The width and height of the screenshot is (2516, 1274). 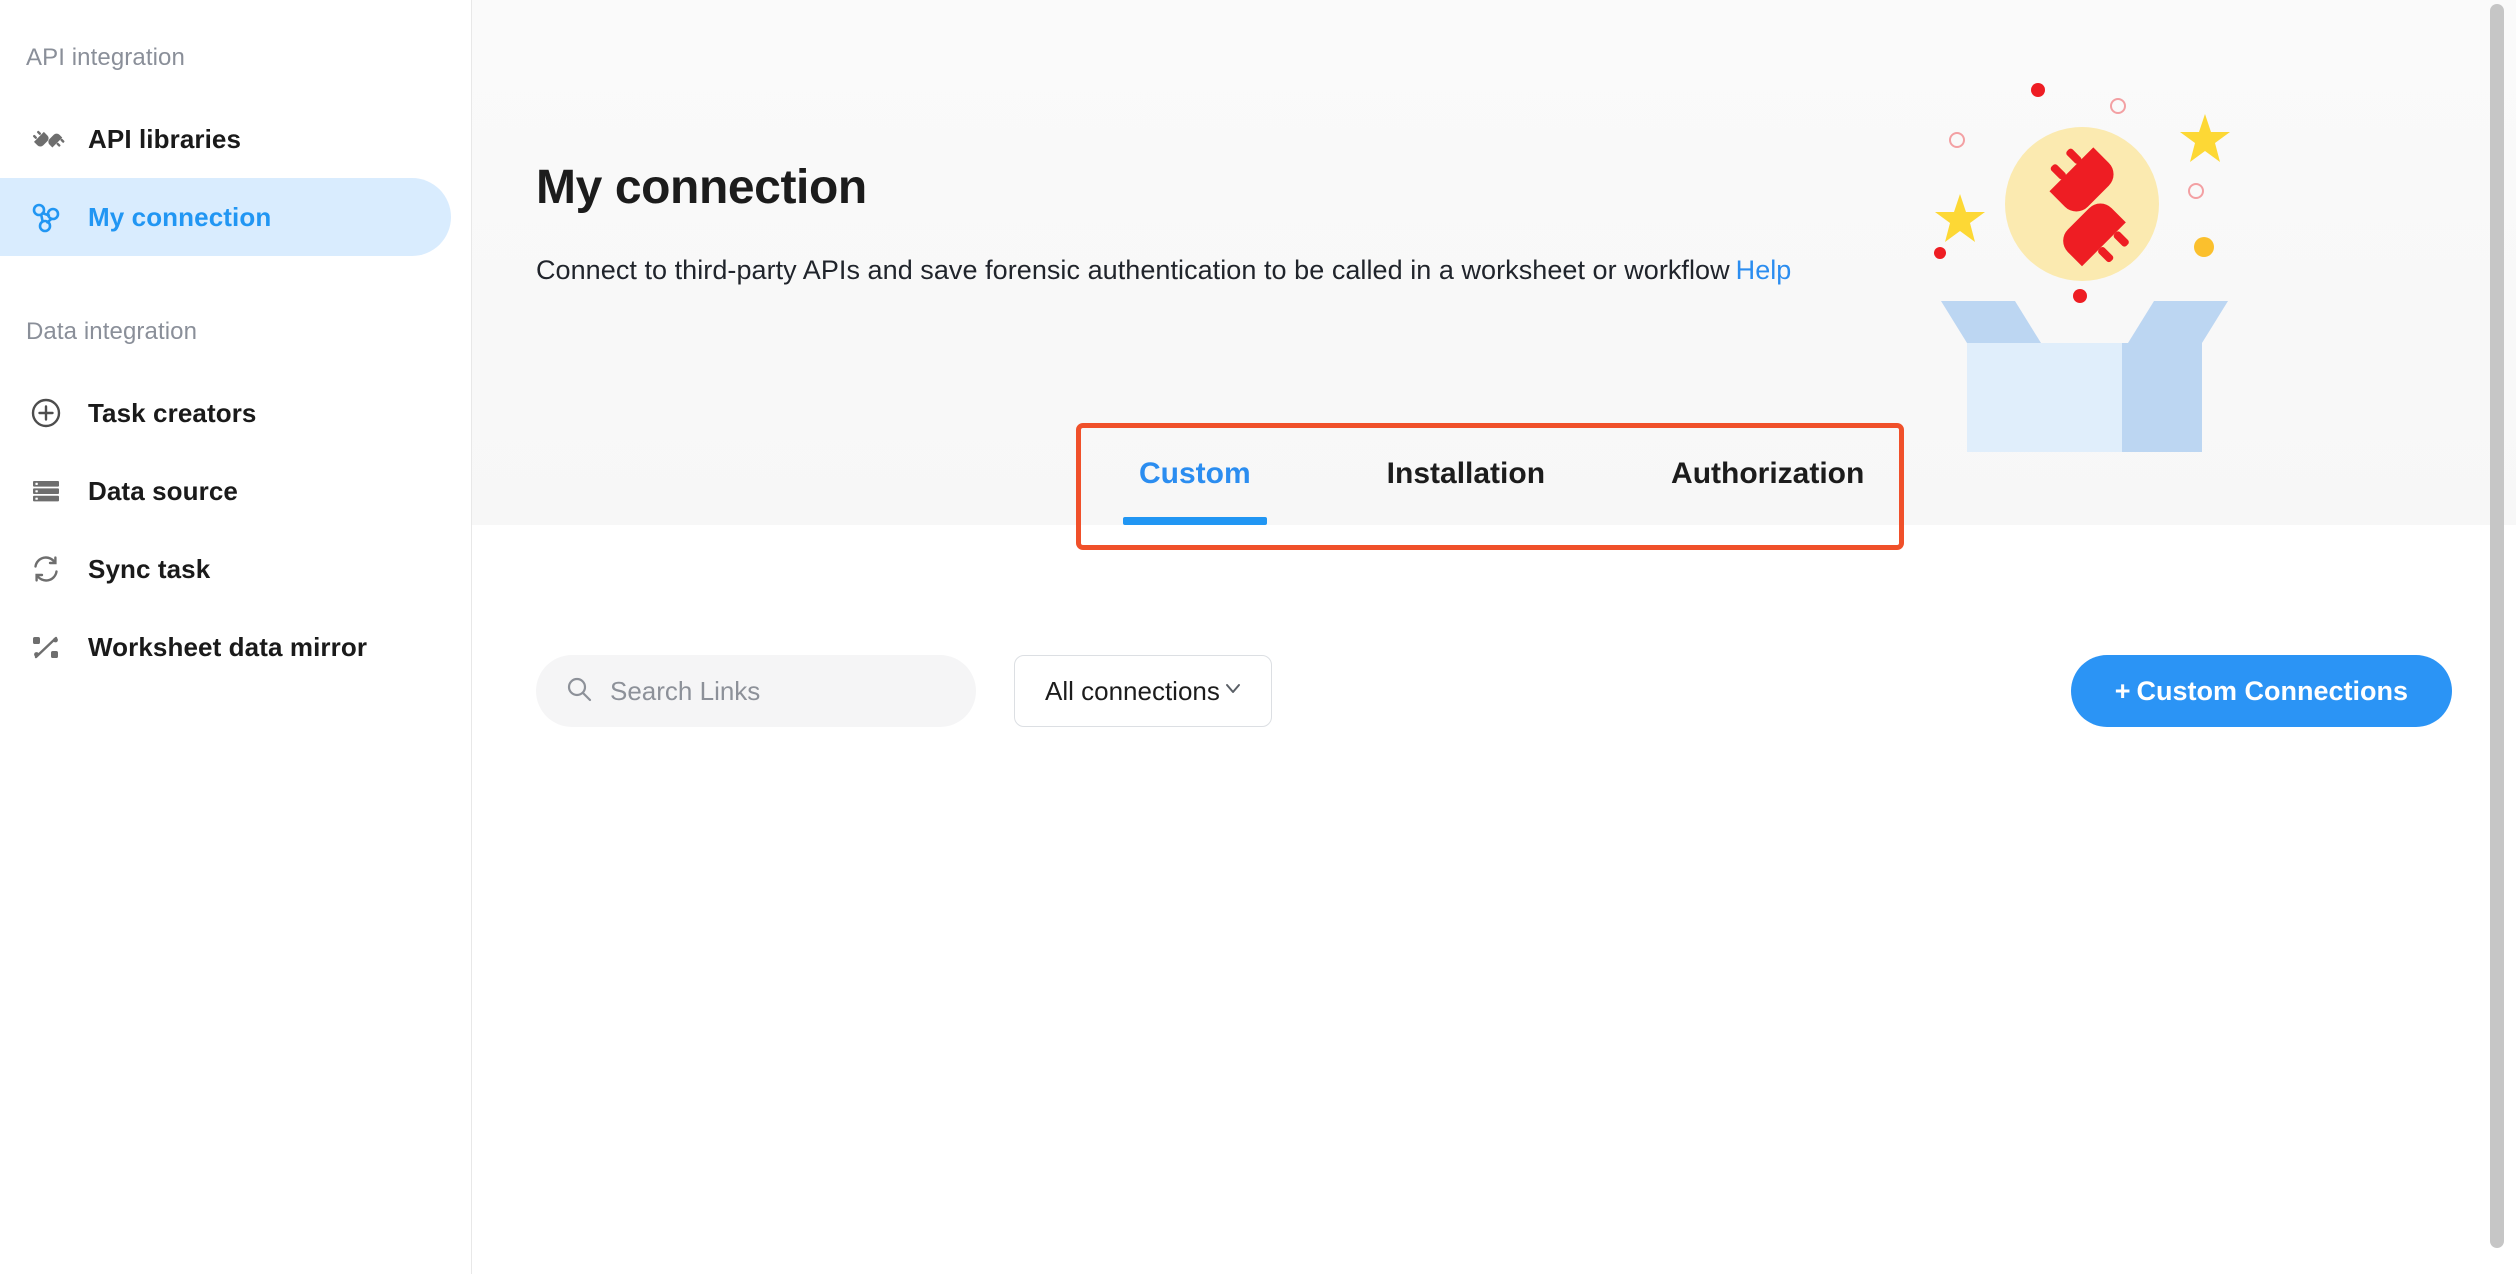 I want to click on plus-icon: +, so click(x=2122, y=690).